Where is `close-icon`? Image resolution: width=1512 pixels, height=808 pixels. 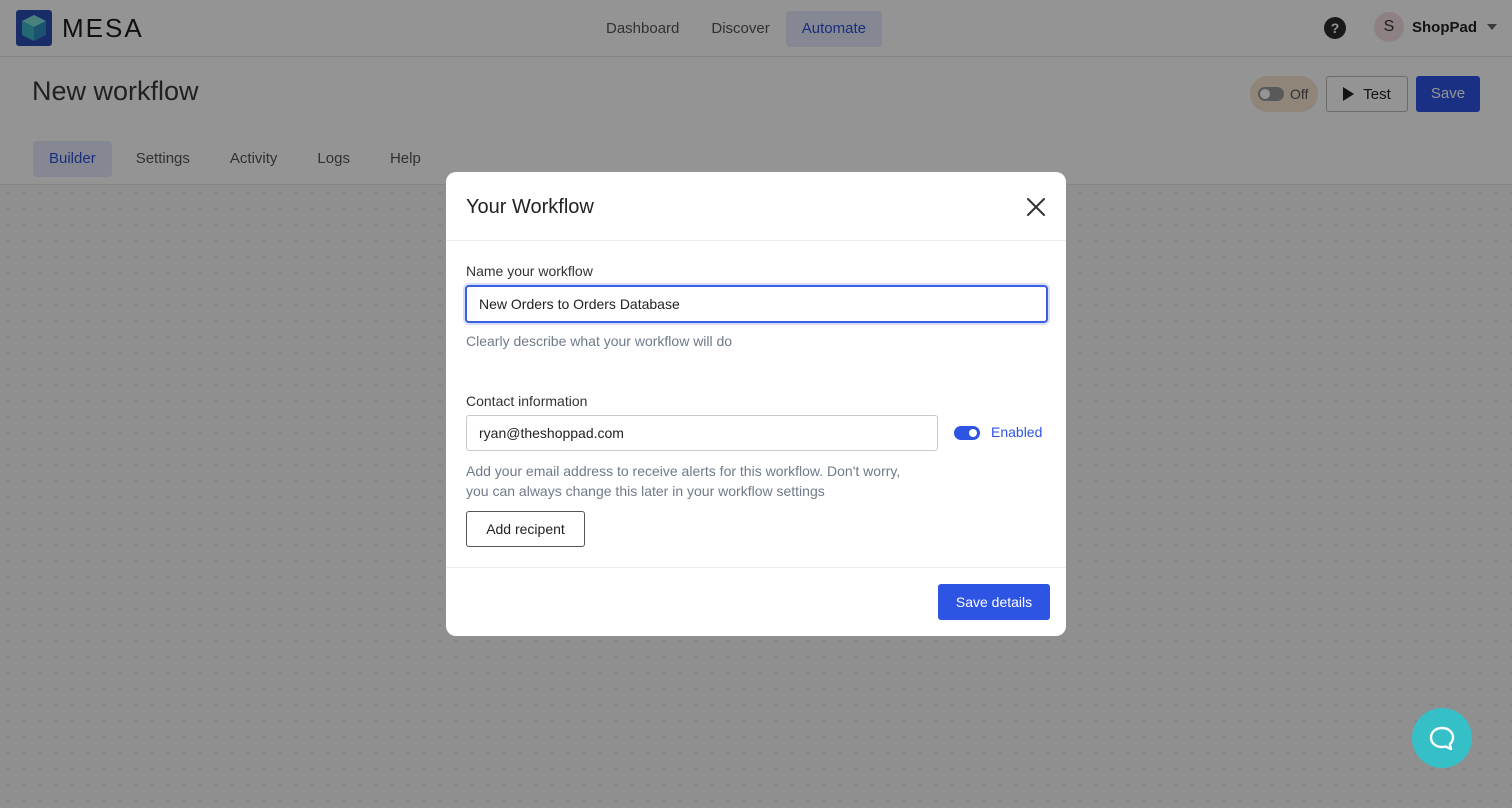
close-icon is located at coordinates (1036, 207).